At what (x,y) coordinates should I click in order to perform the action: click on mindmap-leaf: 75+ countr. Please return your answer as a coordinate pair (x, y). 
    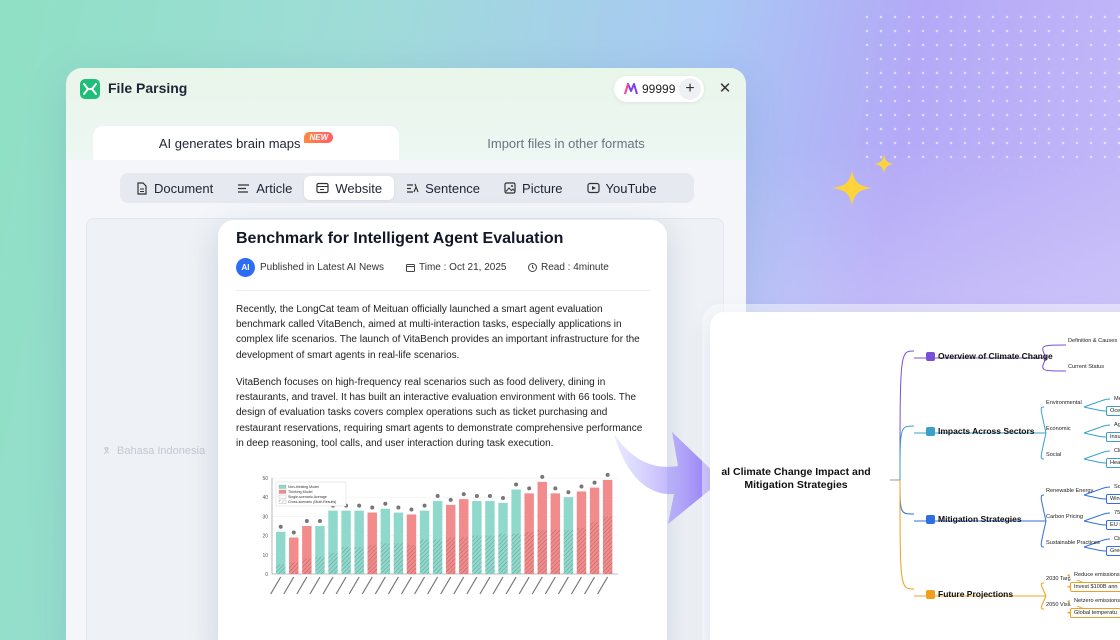
    Looking at the image, I should click on (1115, 513).